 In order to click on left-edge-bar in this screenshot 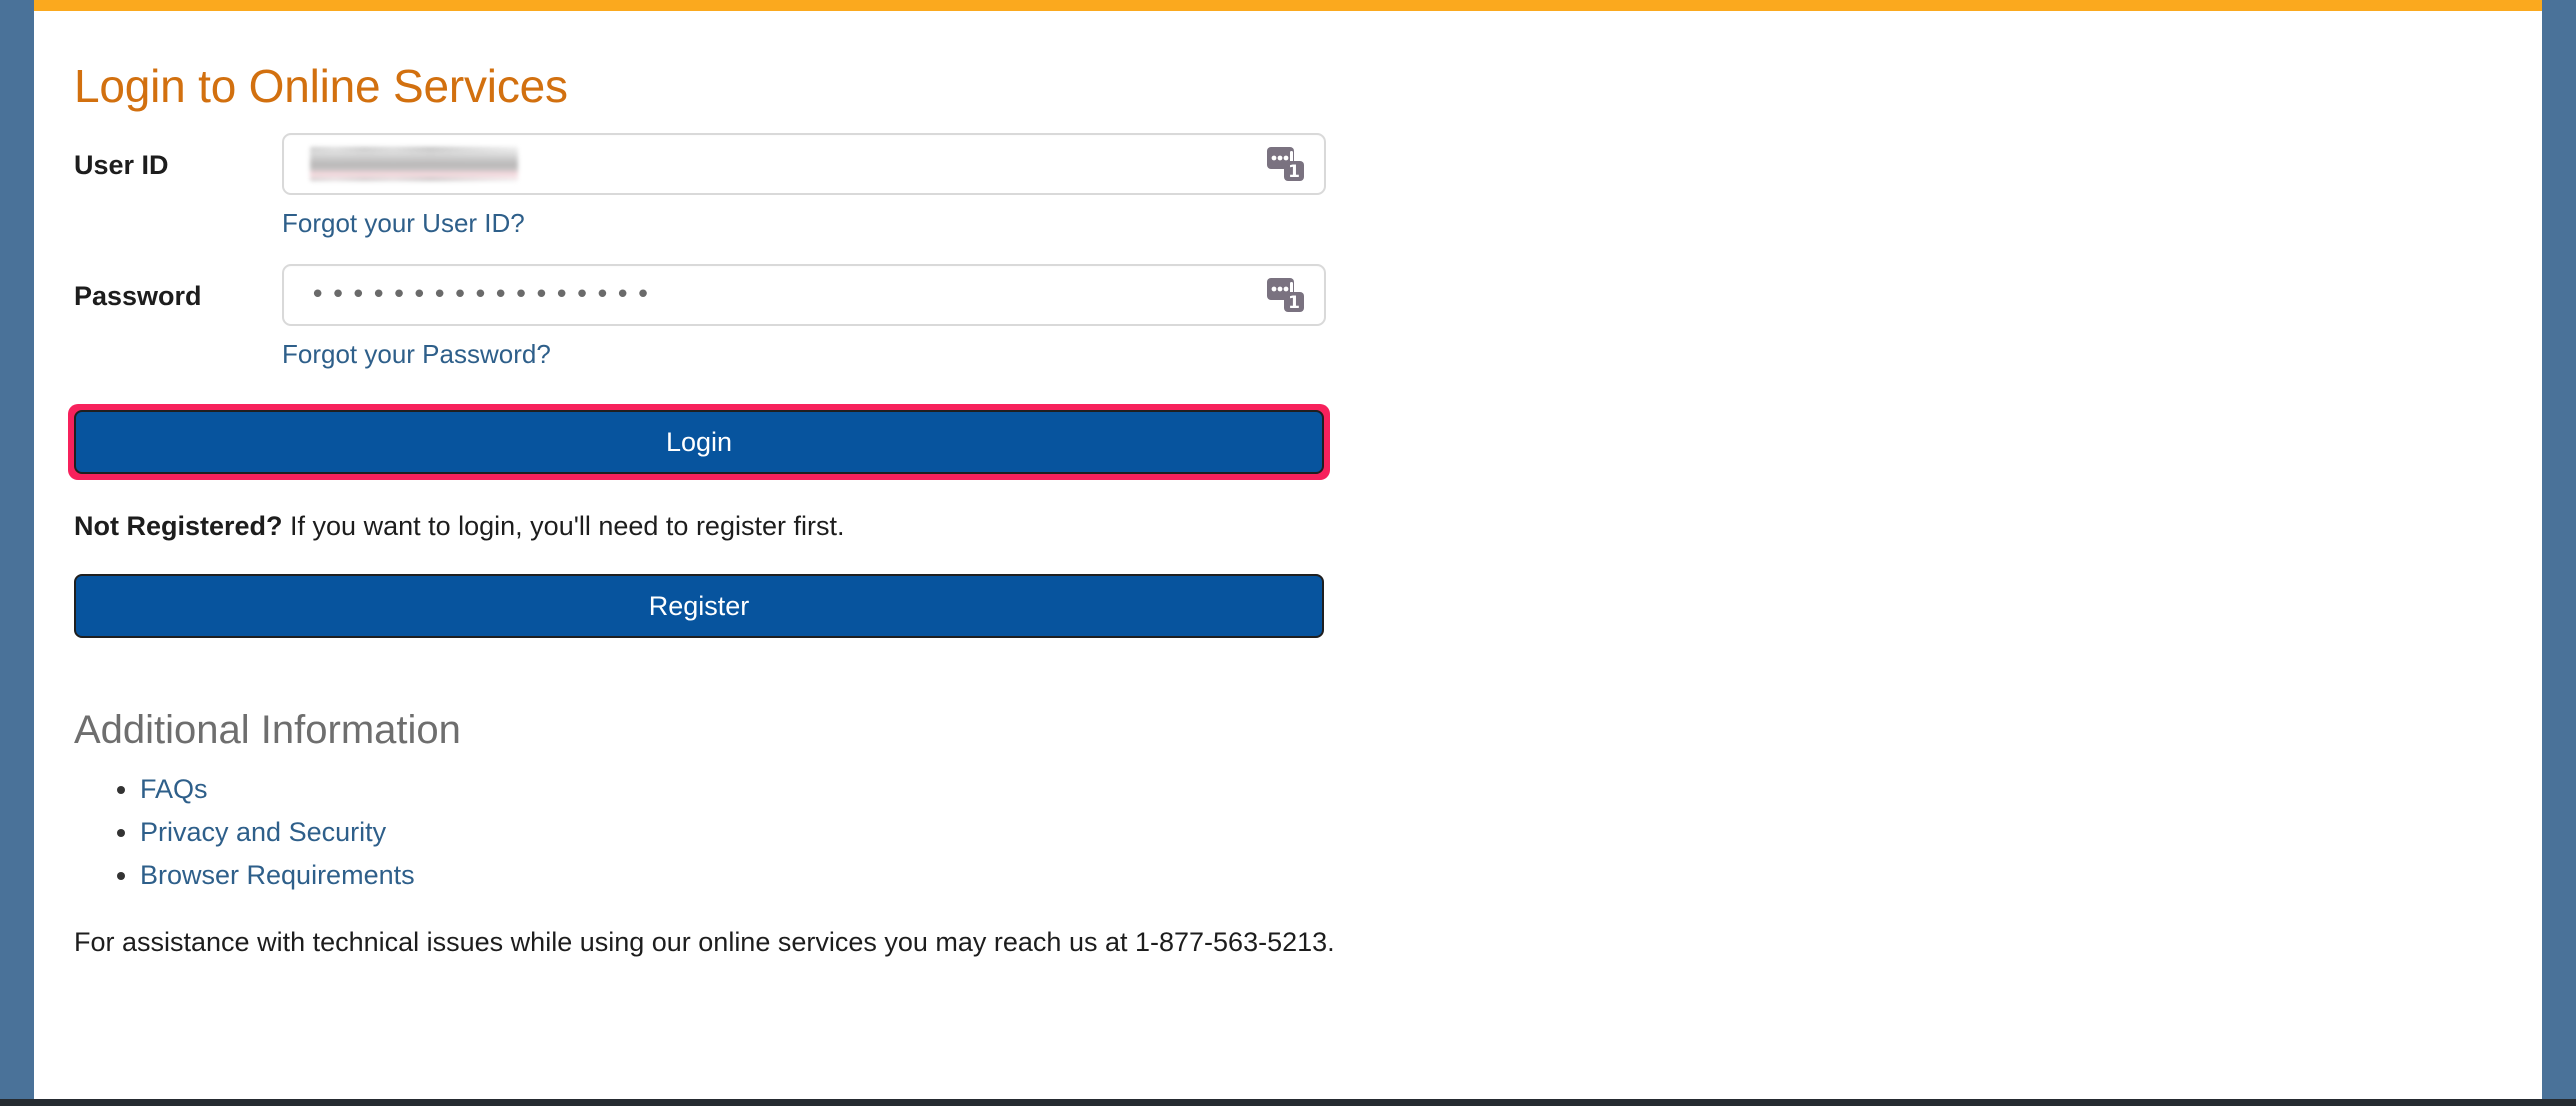, I will do `click(17, 553)`.